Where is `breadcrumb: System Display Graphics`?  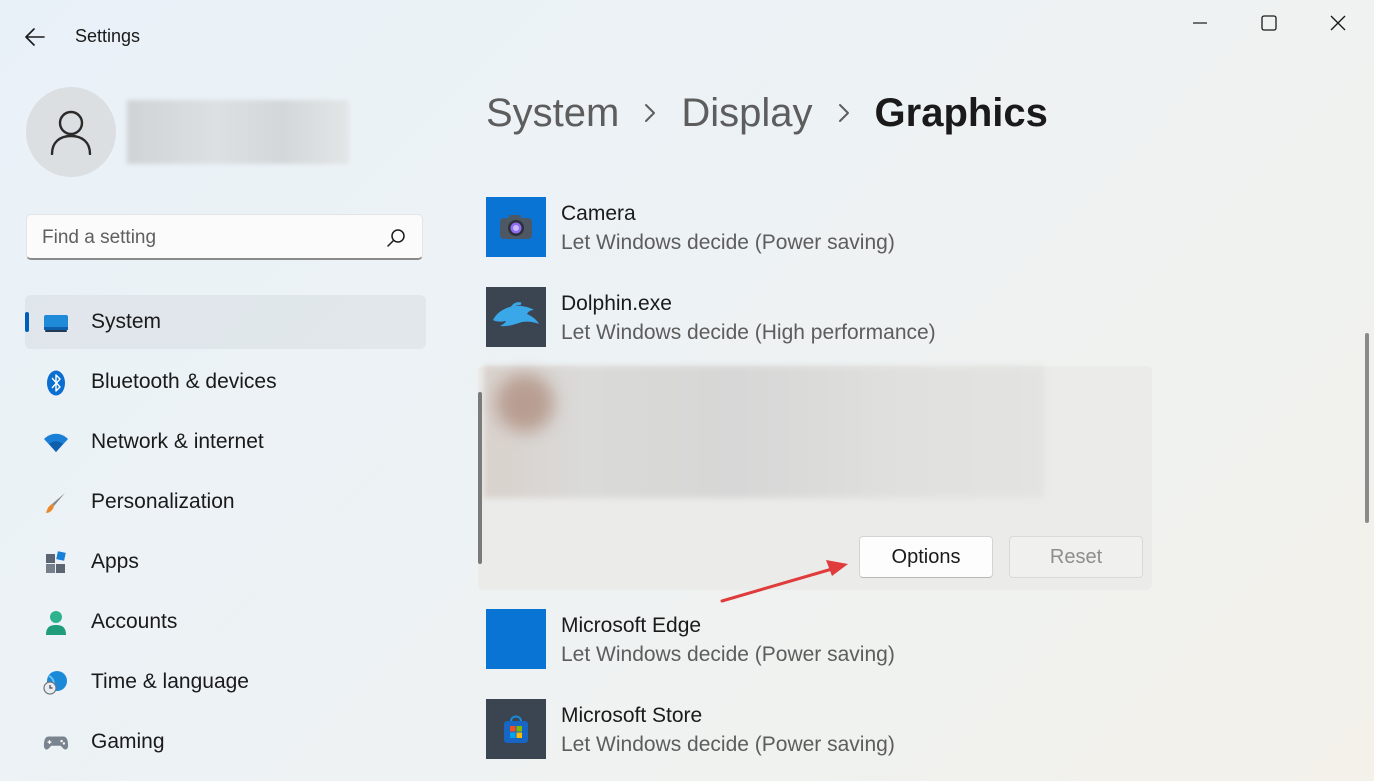 breadcrumb: System Display Graphics is located at coordinates (767, 113).